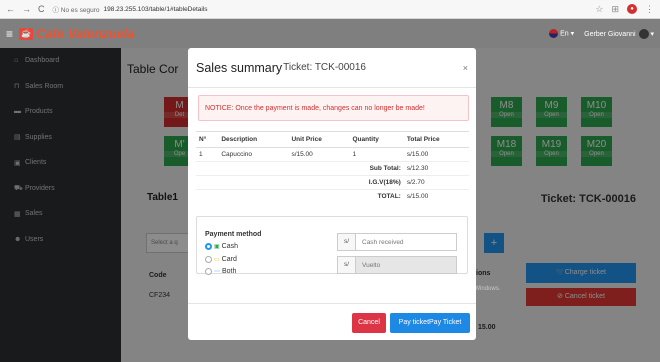 This screenshot has width=660, height=362. Describe the element at coordinates (76, 9) in the screenshot. I see `security-indicator: ⓘ No es seguro` at that location.